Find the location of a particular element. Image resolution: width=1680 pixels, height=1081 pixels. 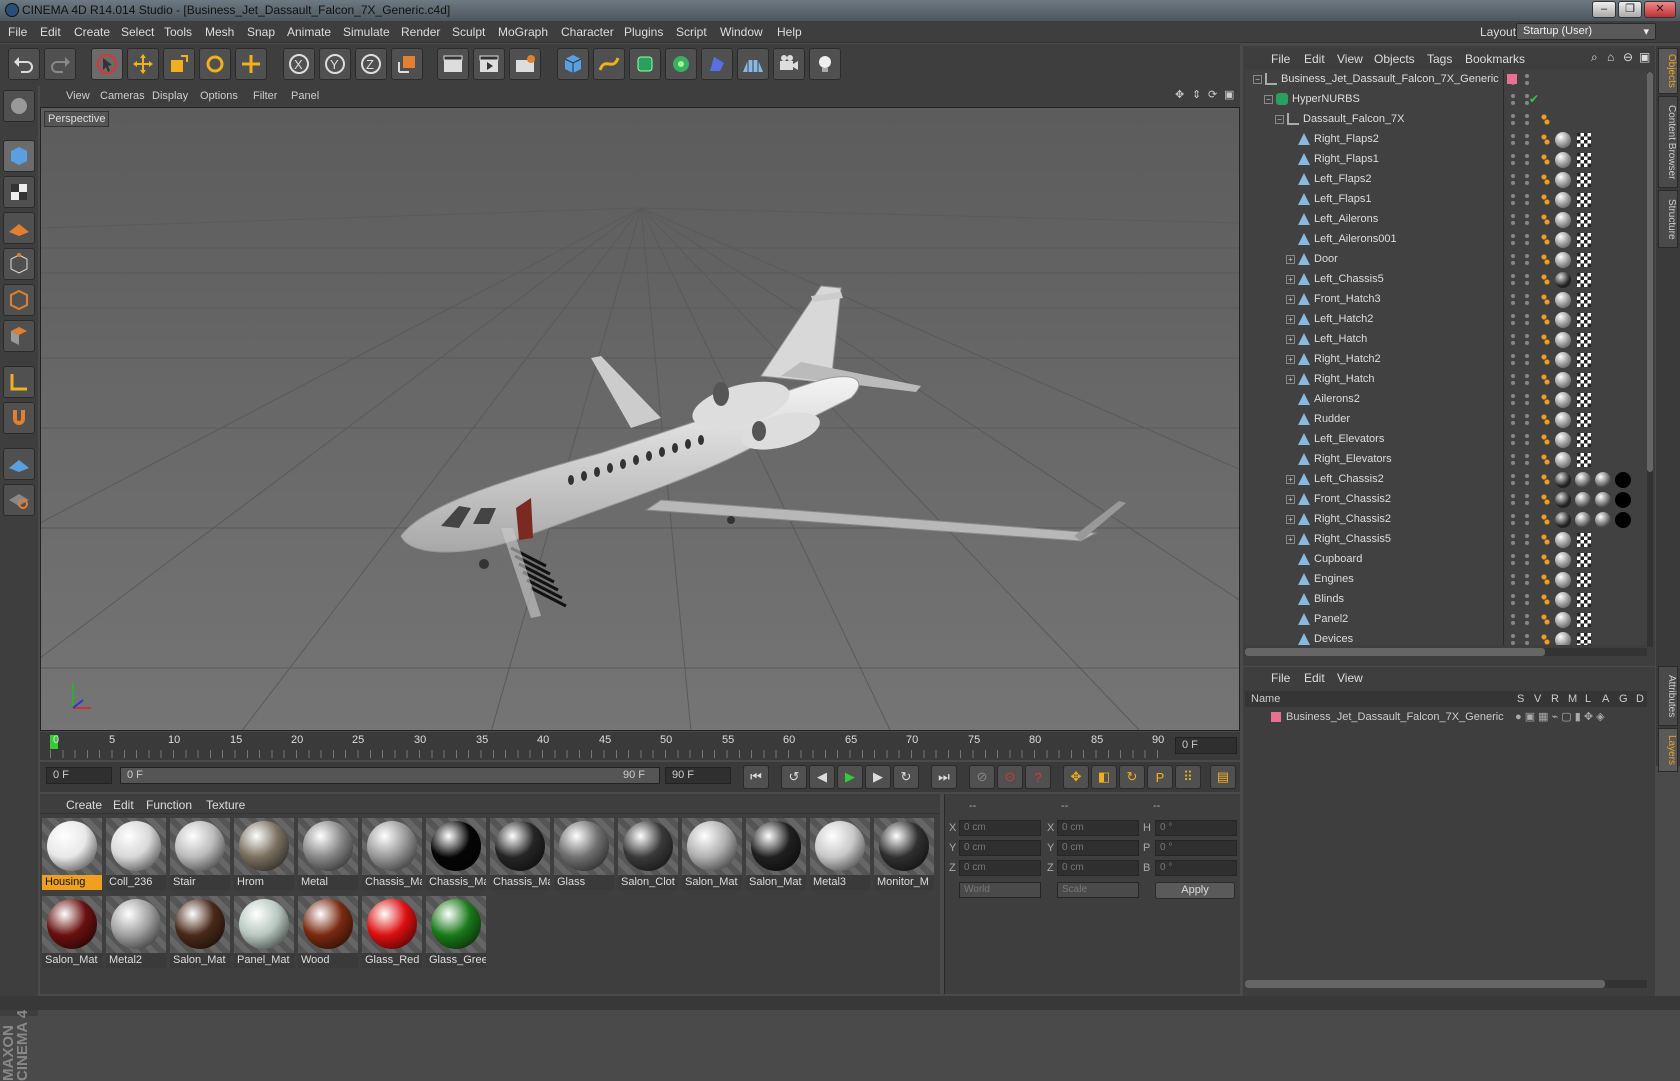

next-frame-button: ▶ is located at coordinates (878, 777).